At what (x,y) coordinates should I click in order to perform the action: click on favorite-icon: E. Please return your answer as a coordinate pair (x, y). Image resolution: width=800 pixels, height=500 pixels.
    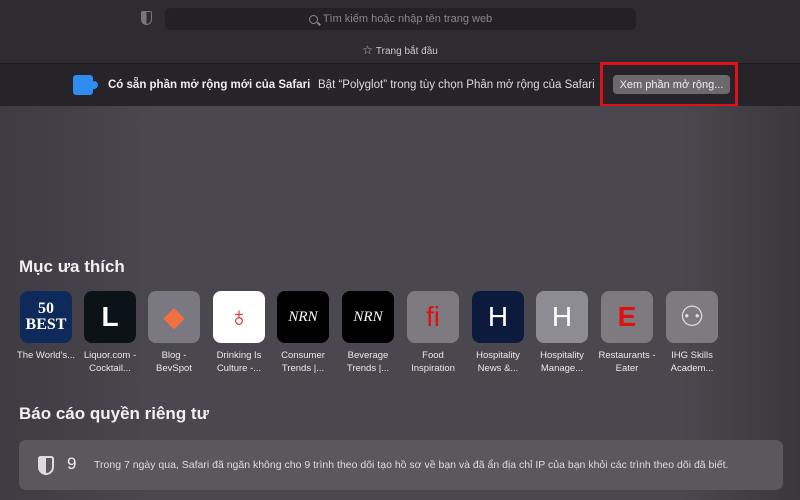
    Looking at the image, I should click on (627, 317).